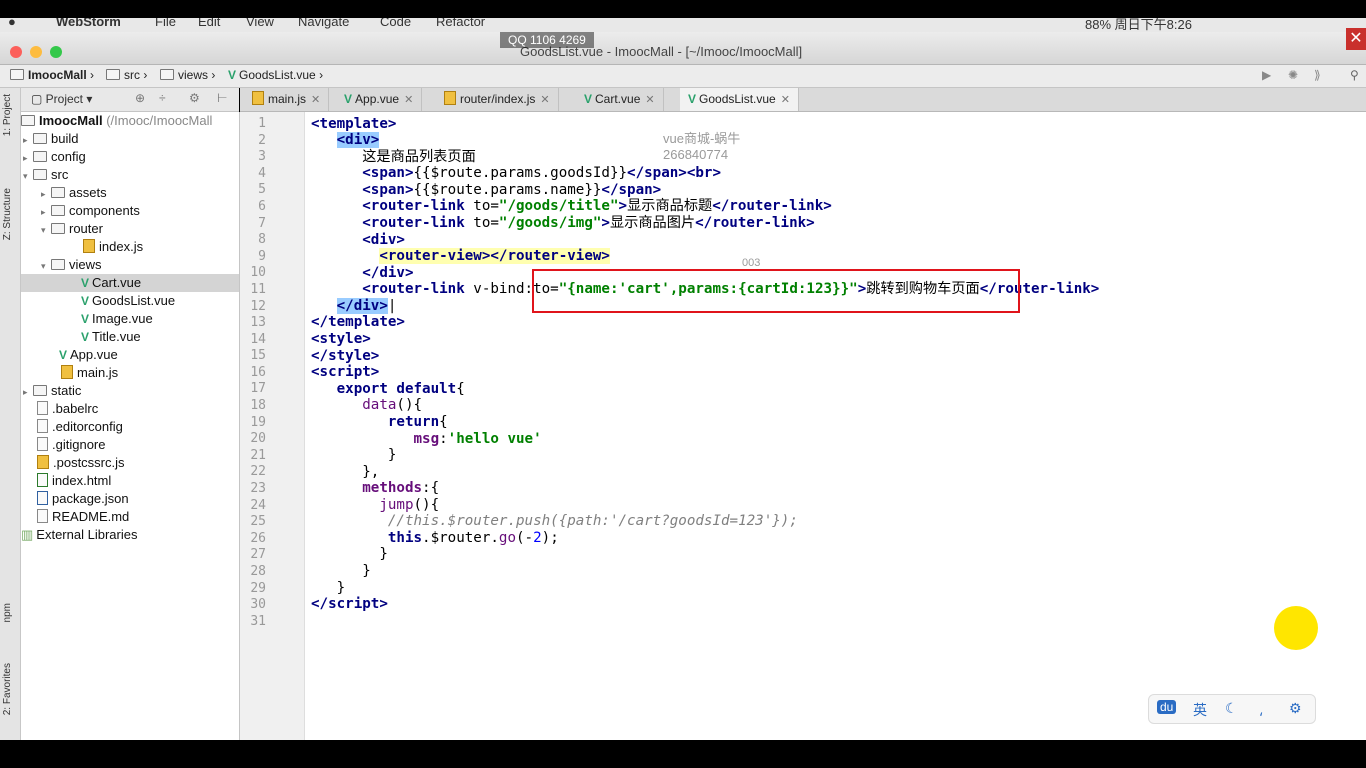 Image resolution: width=1366 pixels, height=768 pixels. What do you see at coordinates (88, 23) in the screenshot?
I see `menu-app-name: WebStorm` at bounding box center [88, 23].